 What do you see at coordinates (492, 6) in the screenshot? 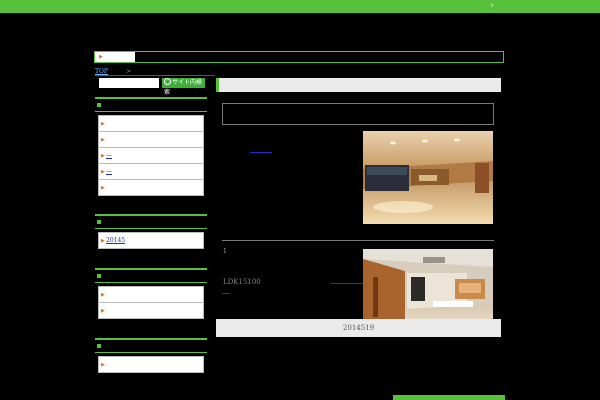
I see `chevron-right-icon: ›` at bounding box center [492, 6].